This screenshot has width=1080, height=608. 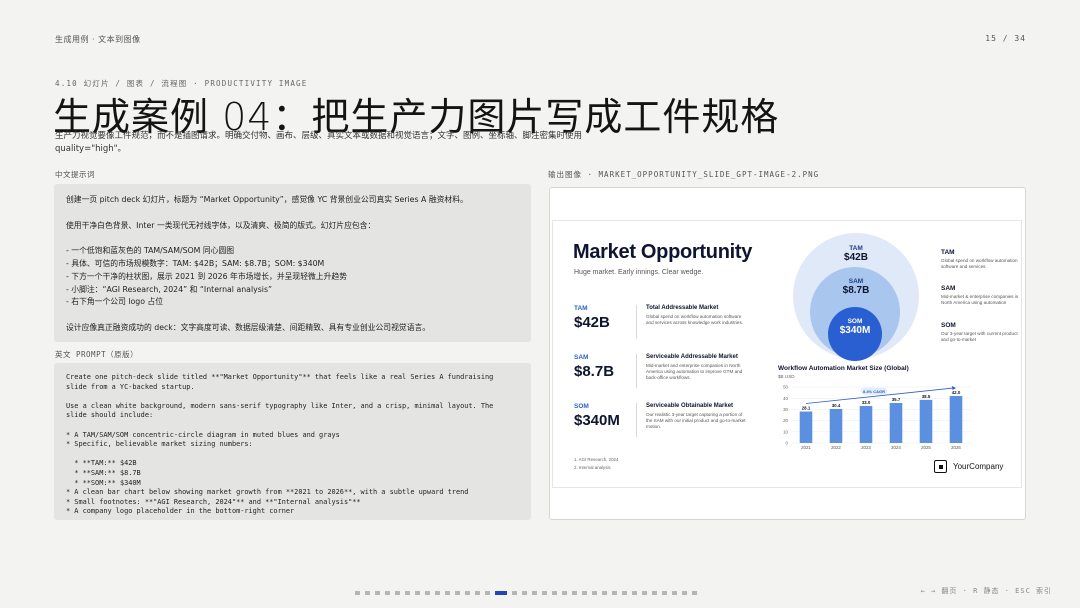 I want to click on y-tick-label: 40, so click(x=785, y=398).